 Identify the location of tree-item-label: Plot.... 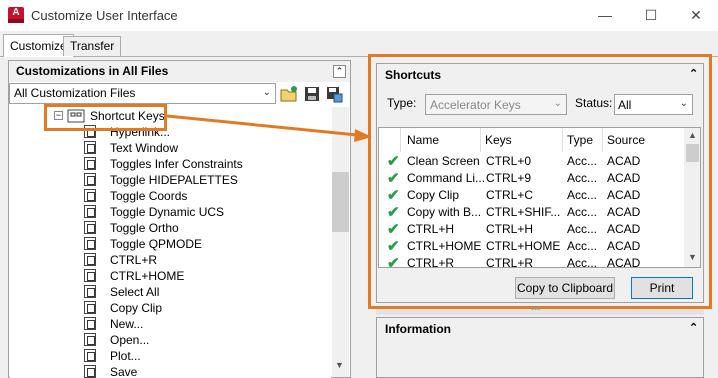
(125, 356).